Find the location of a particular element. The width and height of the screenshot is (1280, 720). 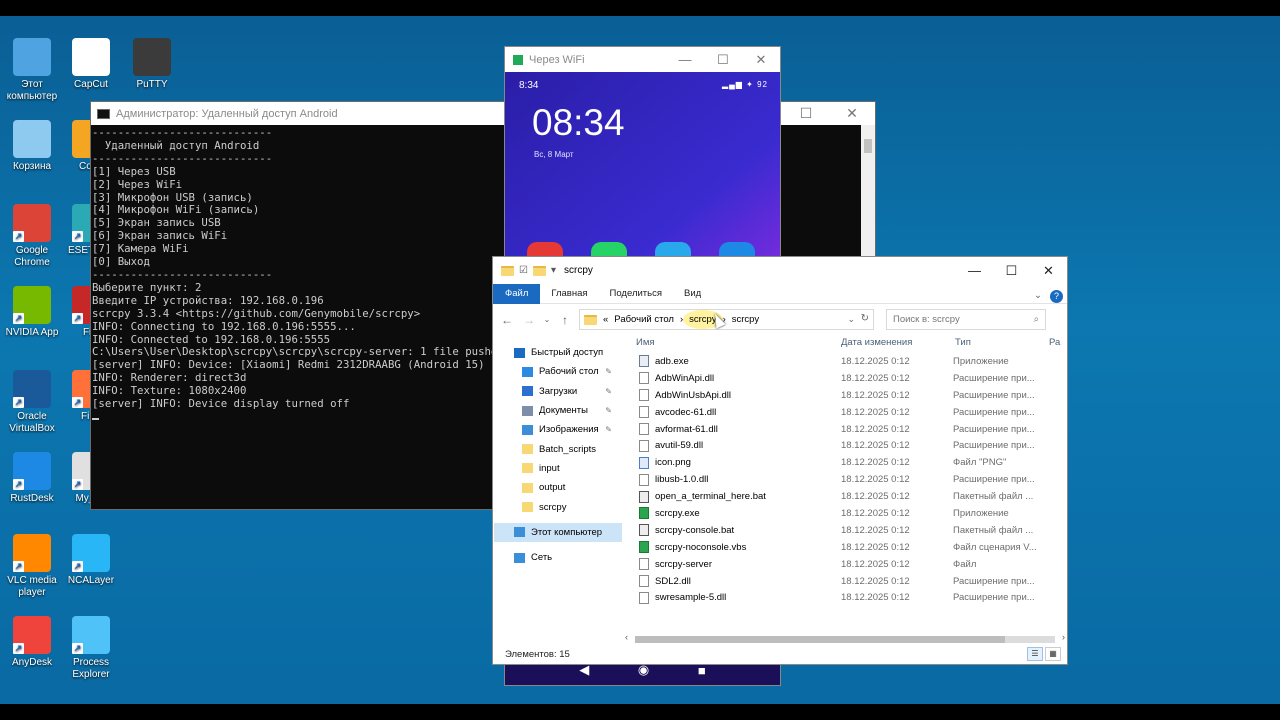

nav-item: Быстрый доступ is located at coordinates (558, 352).